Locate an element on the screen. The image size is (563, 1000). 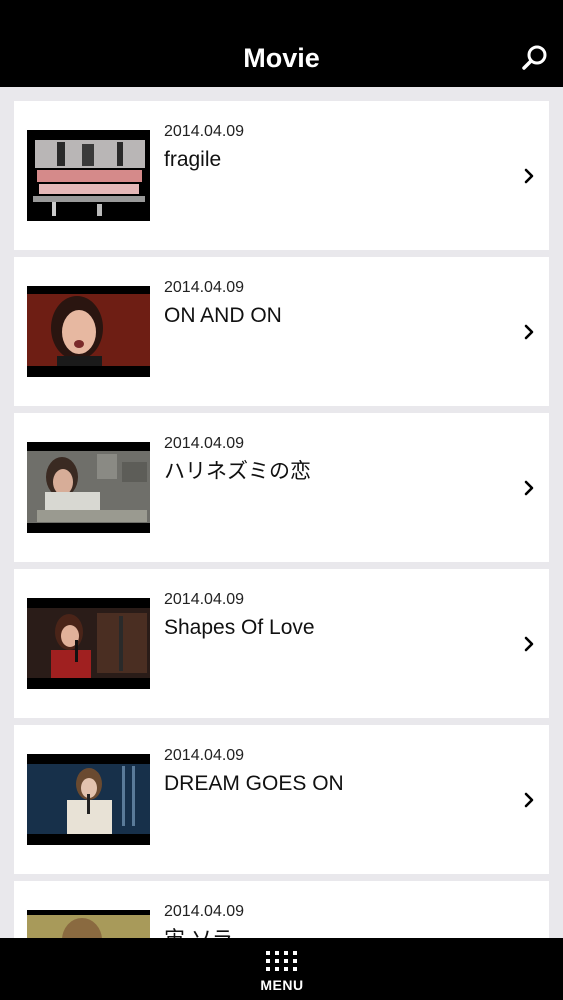
page-title: Movie is located at coordinates (281, 58).